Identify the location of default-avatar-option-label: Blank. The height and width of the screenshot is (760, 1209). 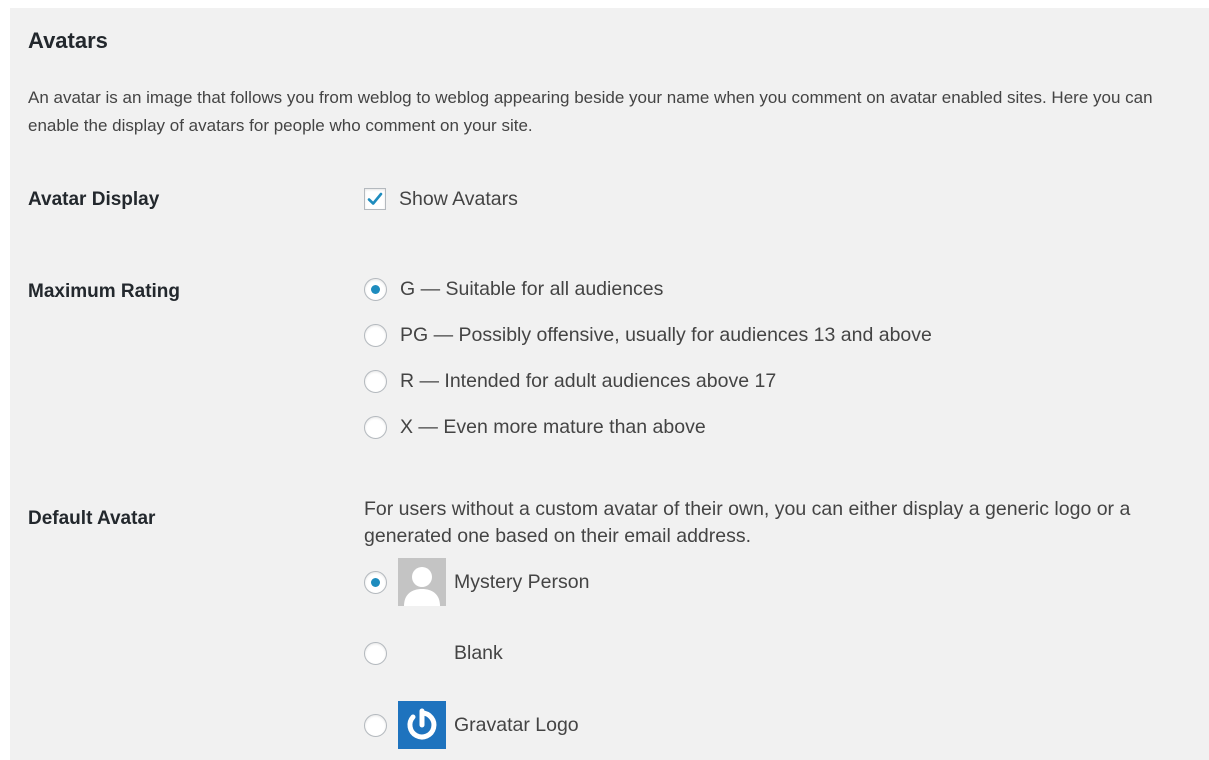
(478, 652).